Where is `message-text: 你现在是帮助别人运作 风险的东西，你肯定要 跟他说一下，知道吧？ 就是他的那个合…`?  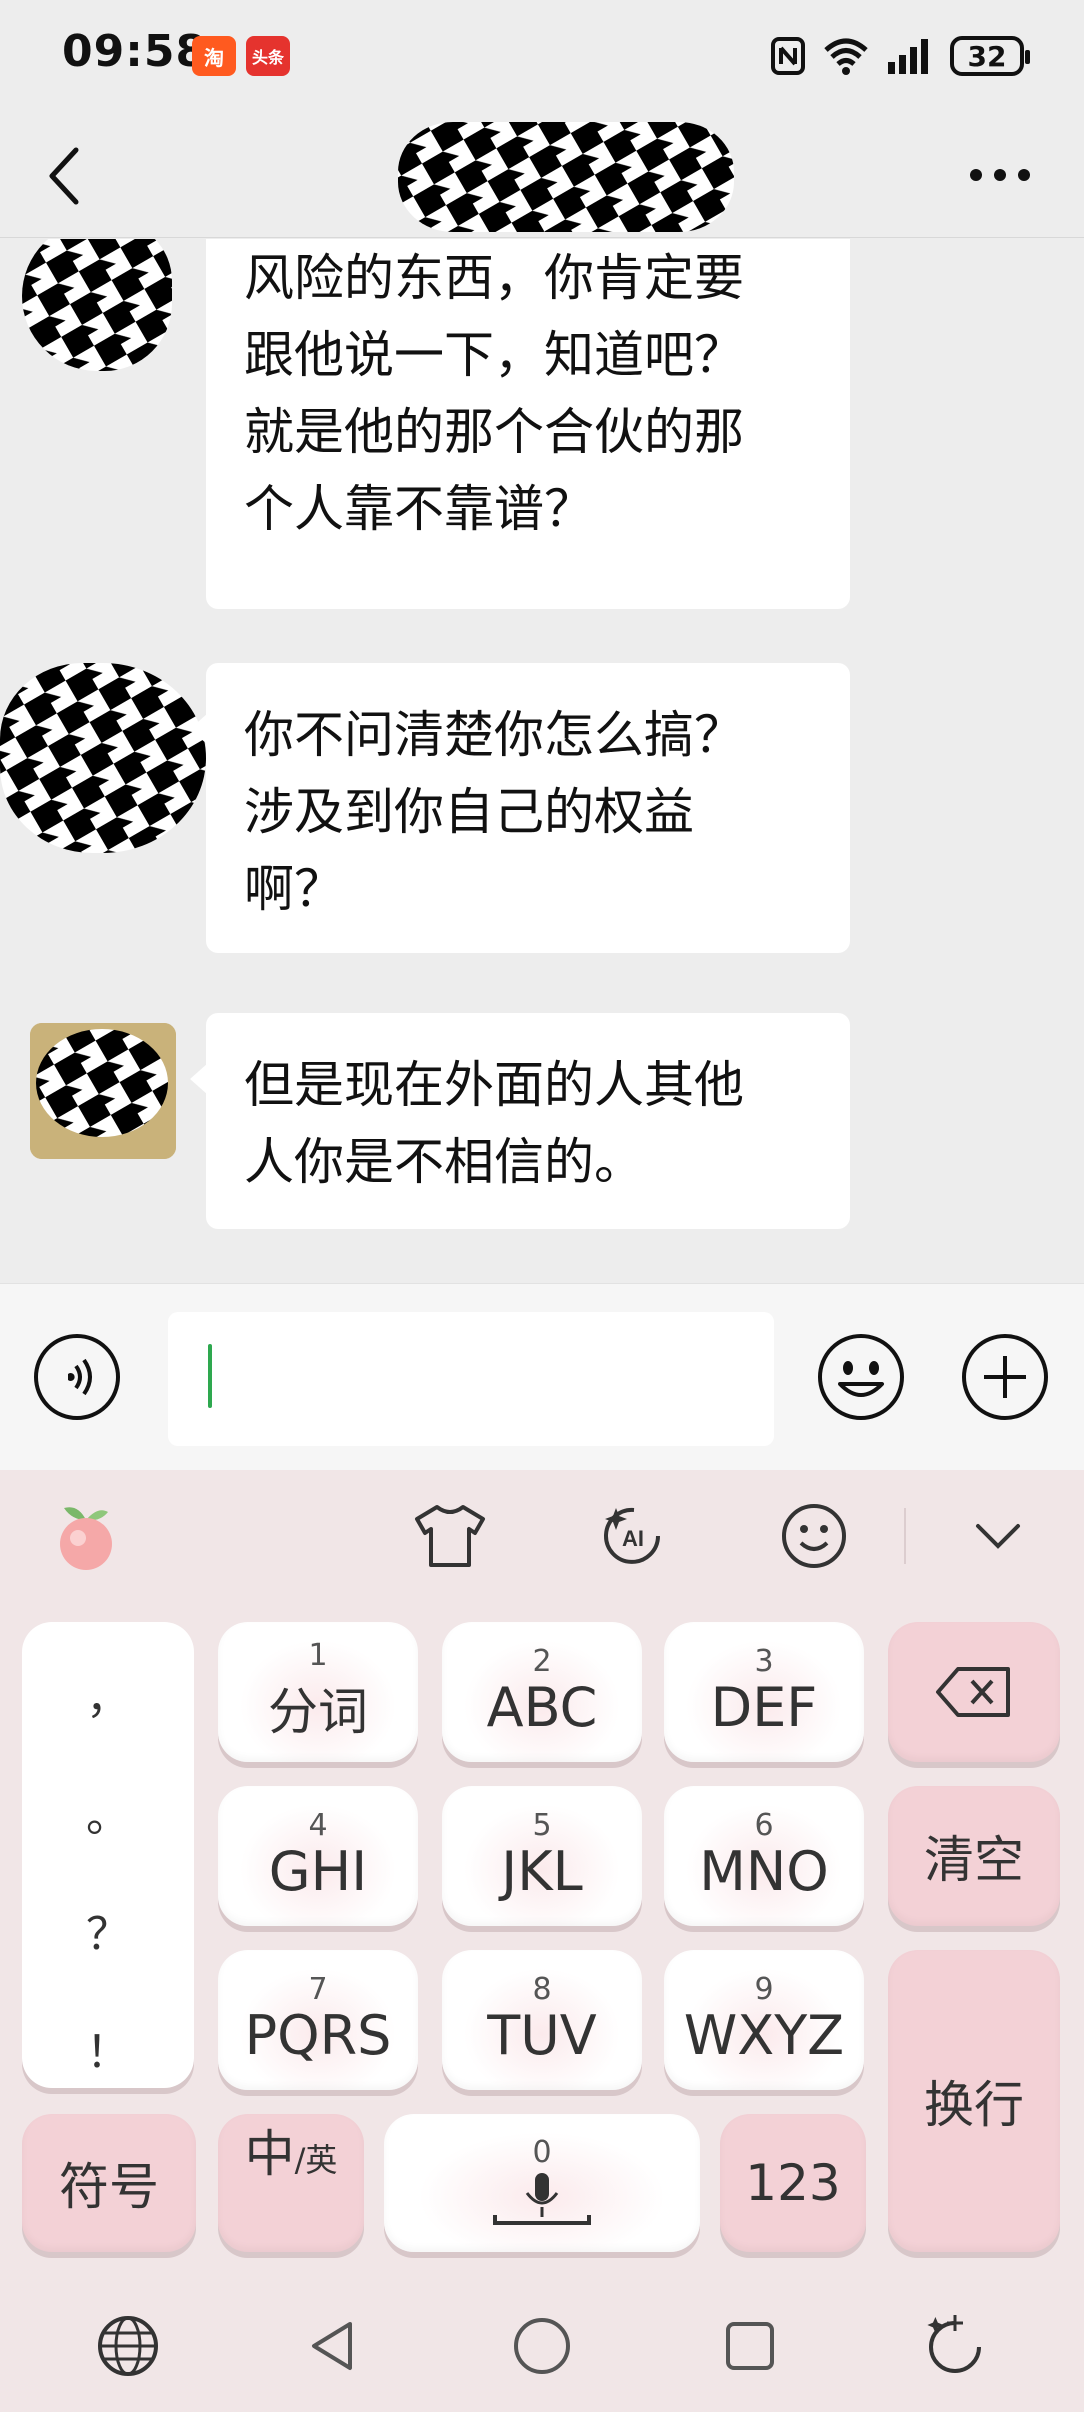 message-text: 你现在是帮助别人运作 风险的东西，你肯定要 跟他说一下，知道吧？ 就是他的那个合… is located at coordinates (494, 393).